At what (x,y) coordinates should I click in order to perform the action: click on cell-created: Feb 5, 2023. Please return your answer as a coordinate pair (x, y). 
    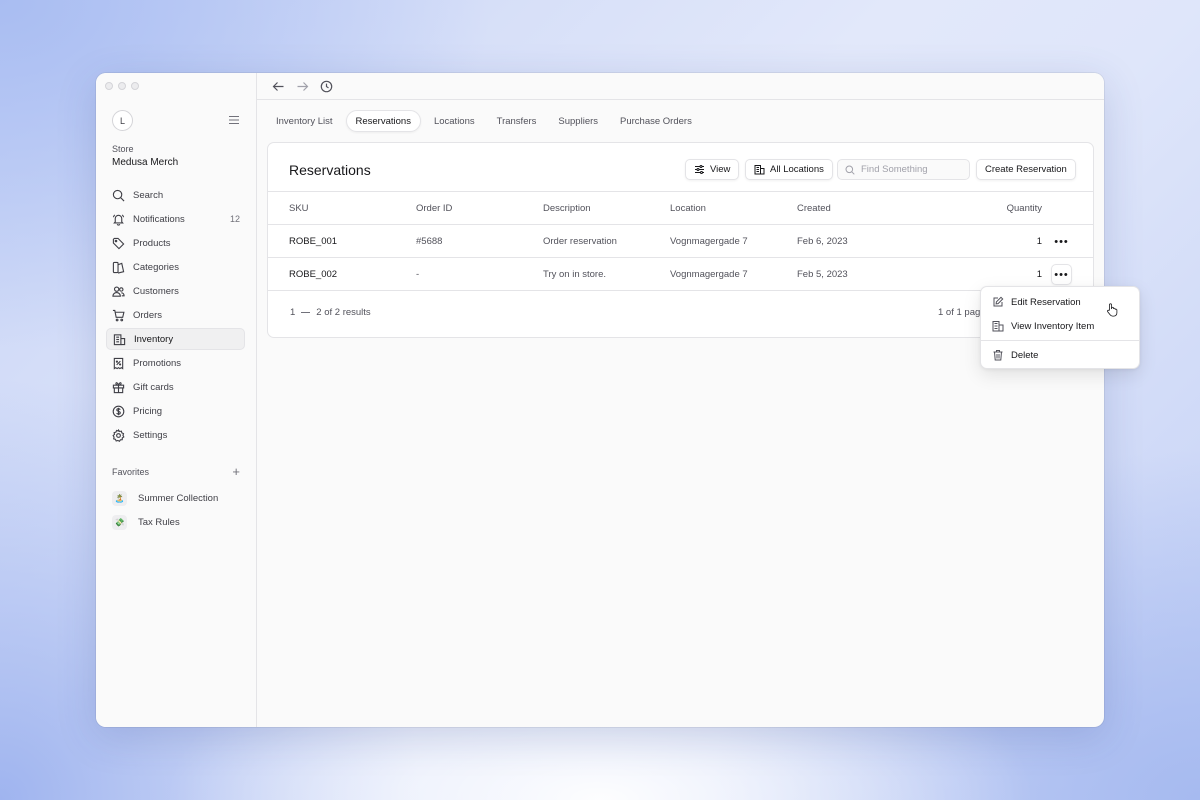
    Looking at the image, I should click on (822, 274).